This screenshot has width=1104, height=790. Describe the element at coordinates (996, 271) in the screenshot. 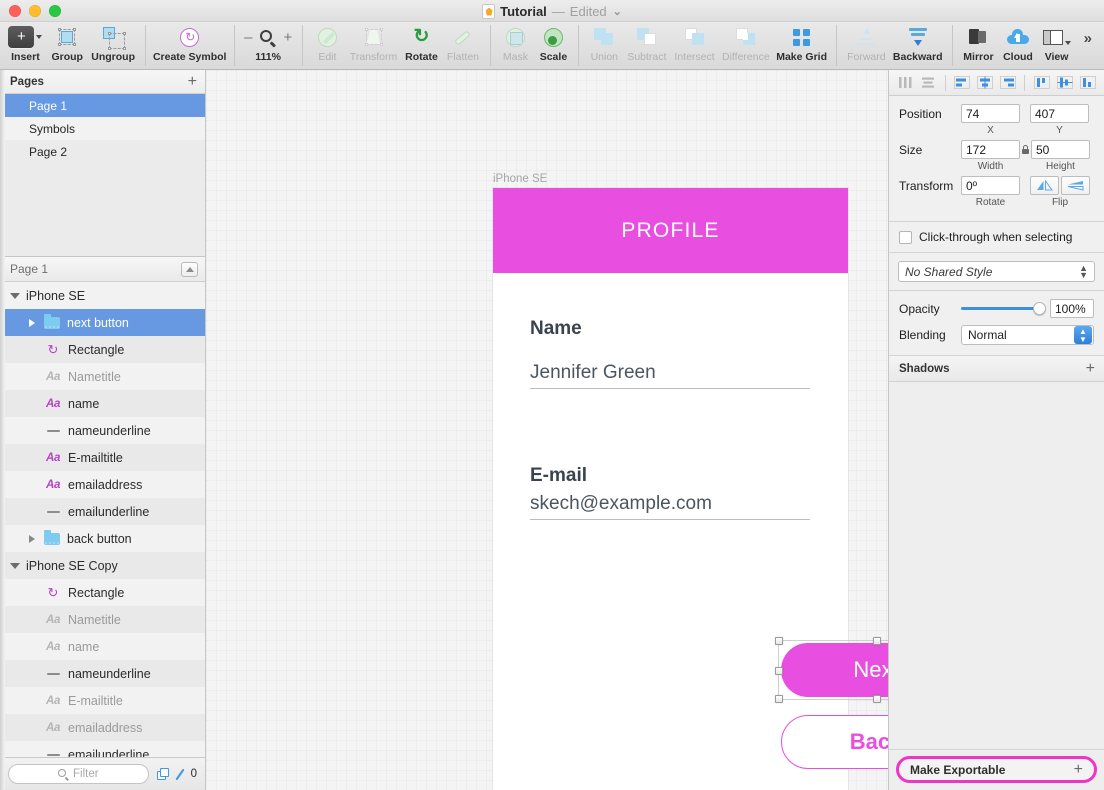

I see `shared-style-select: No Shared Style ▲ ▼` at that location.